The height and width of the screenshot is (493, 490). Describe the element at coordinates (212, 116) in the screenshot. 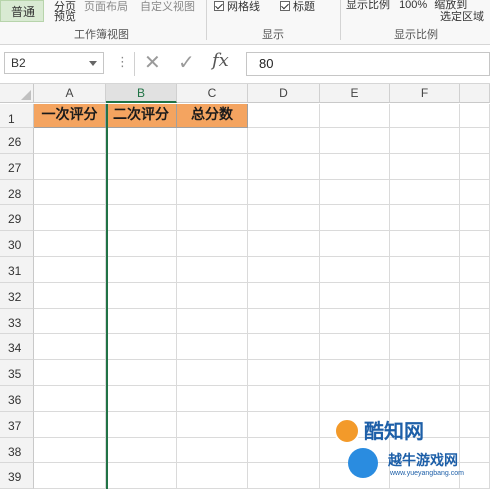

I see `header-cell-c1: 总分数` at that location.